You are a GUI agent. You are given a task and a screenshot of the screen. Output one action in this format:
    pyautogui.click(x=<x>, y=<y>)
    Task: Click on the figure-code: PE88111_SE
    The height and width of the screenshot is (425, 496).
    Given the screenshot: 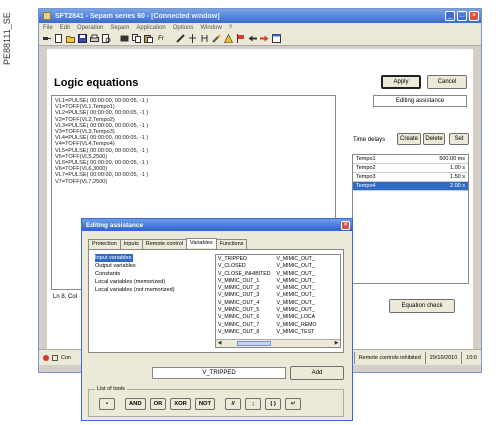 What is the action you would take?
    pyautogui.click(x=7, y=39)
    